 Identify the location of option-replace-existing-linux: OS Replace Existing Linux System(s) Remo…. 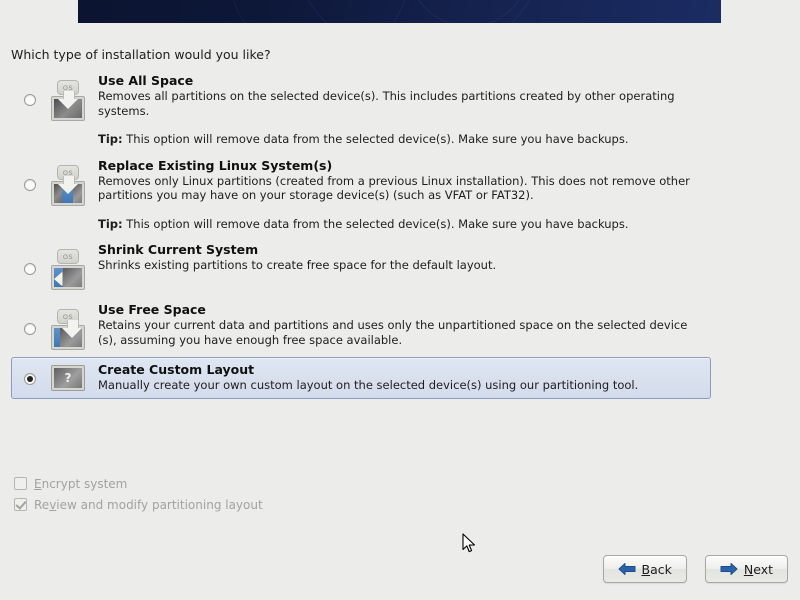
(361, 195).